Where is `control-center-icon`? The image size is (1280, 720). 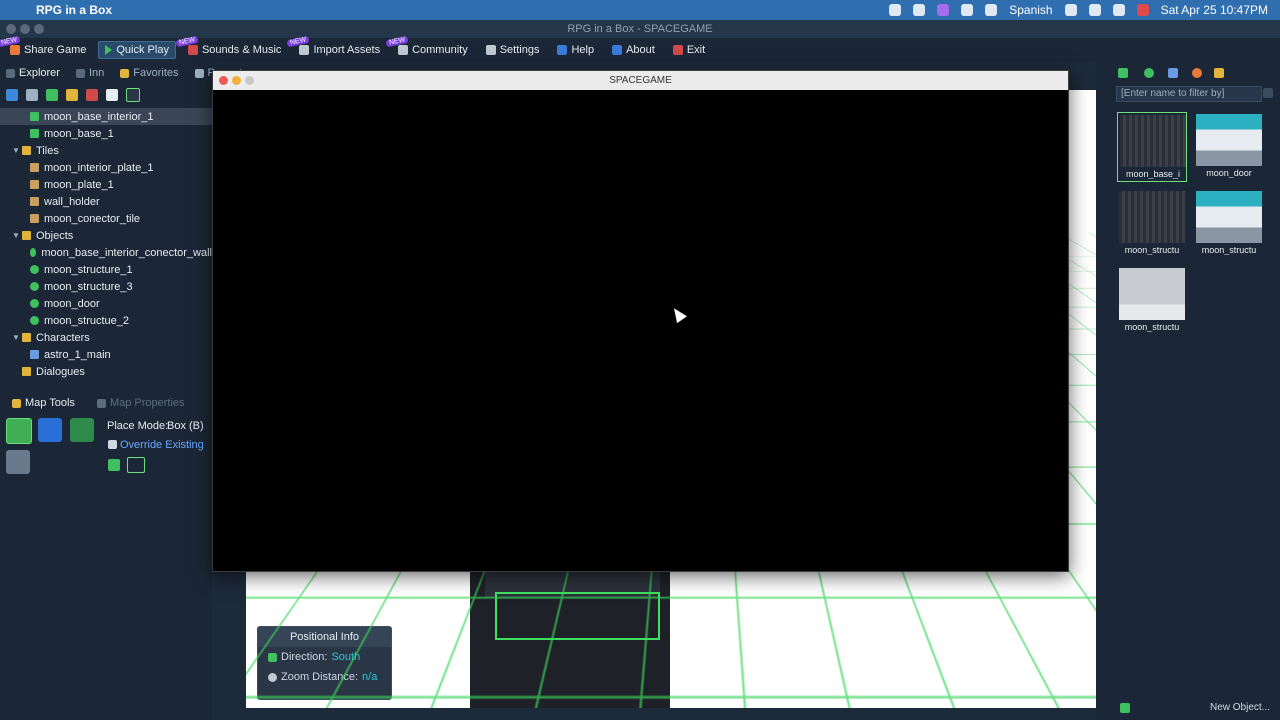 control-center-icon is located at coordinates (1119, 10).